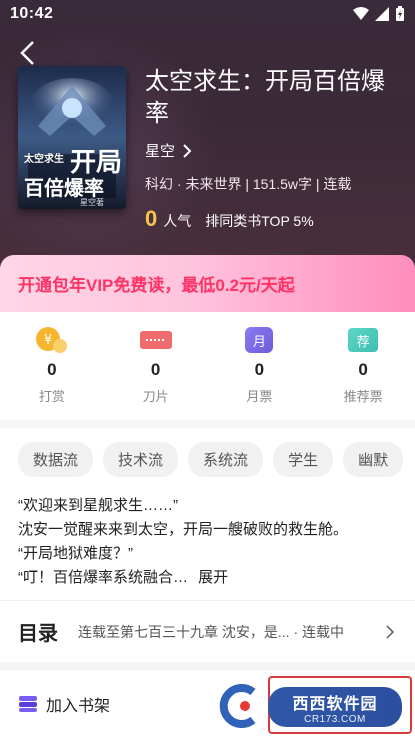  What do you see at coordinates (259, 369) in the screenshot?
I see `reward-monthly-value: 0` at bounding box center [259, 369].